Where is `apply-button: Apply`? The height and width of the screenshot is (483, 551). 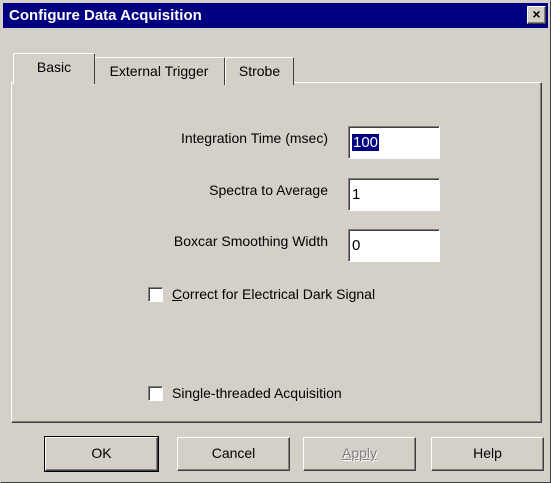
apply-button: Apply is located at coordinates (359, 454).